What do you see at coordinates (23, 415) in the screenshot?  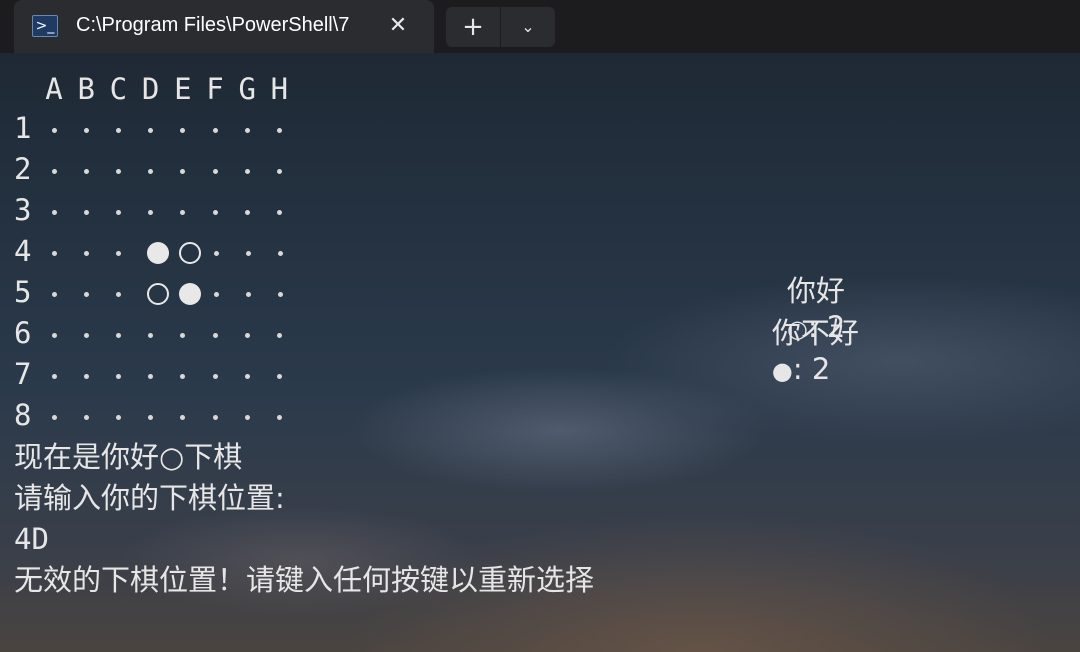 I see `row-label: 8` at bounding box center [23, 415].